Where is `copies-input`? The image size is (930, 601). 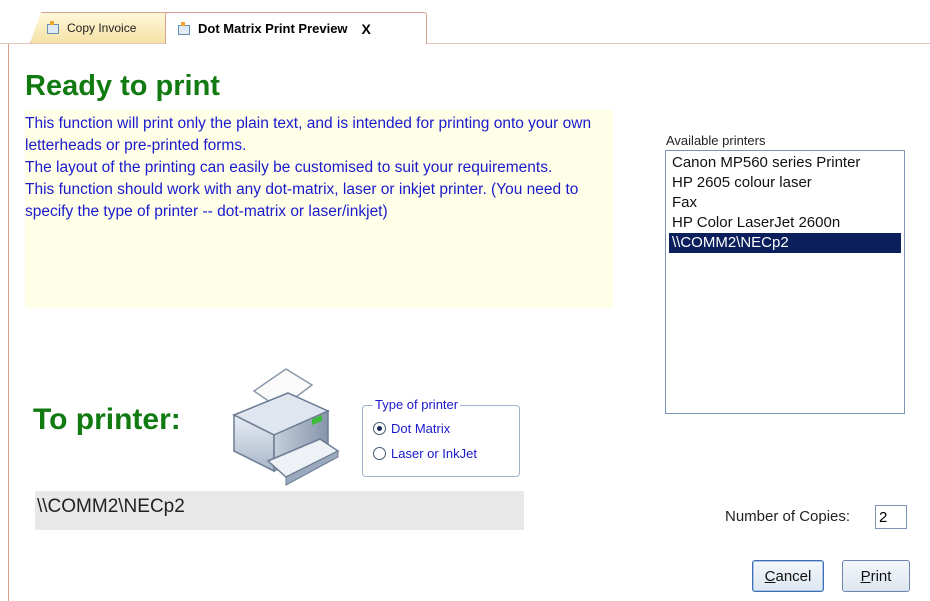 copies-input is located at coordinates (891, 517).